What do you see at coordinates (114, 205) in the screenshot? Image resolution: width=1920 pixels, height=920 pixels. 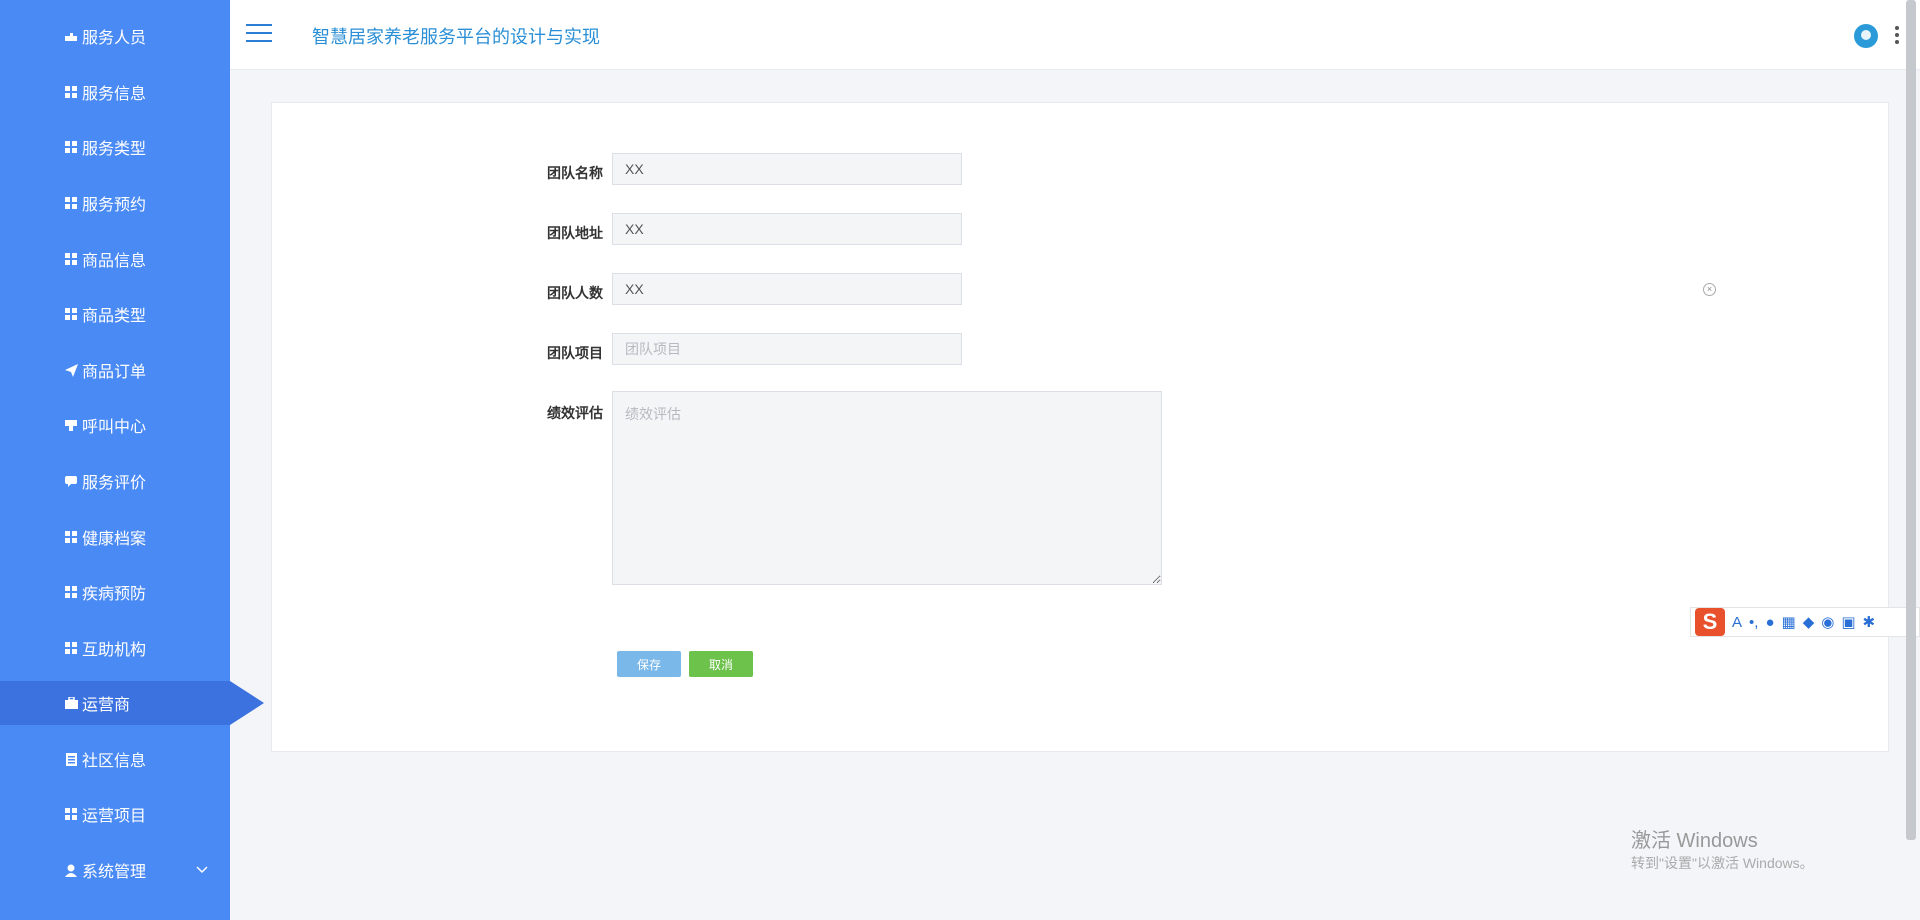 I see `sidebar-item-label: 服务预约` at bounding box center [114, 205].